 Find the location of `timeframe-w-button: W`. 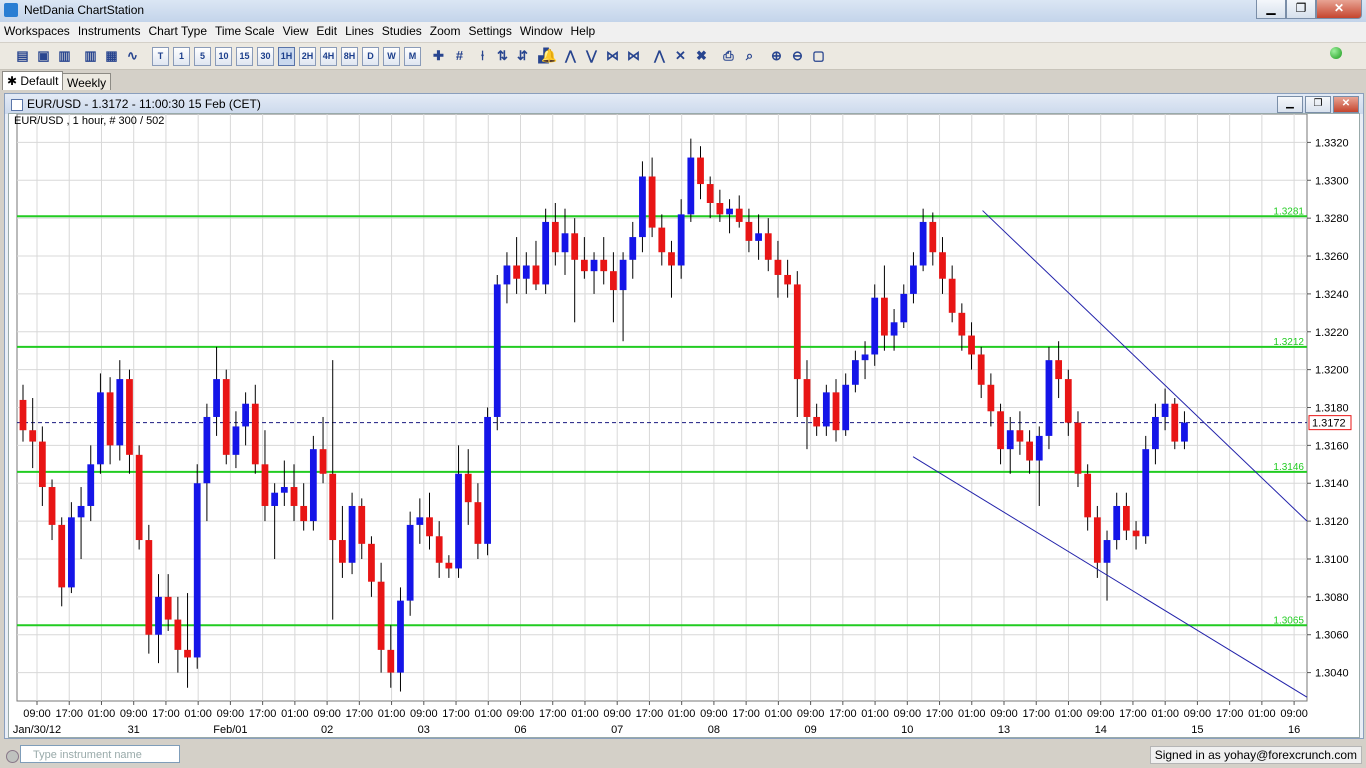

timeframe-w-button: W is located at coordinates (391, 56).